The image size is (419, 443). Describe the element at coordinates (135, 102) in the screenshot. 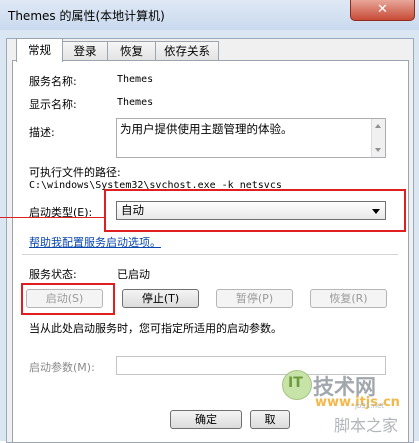

I see `display-name-value: Themes` at that location.